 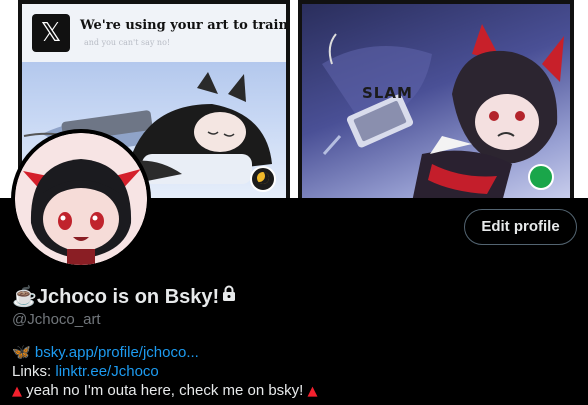 I want to click on butterfly-icon: 🦋, so click(x=21, y=352).